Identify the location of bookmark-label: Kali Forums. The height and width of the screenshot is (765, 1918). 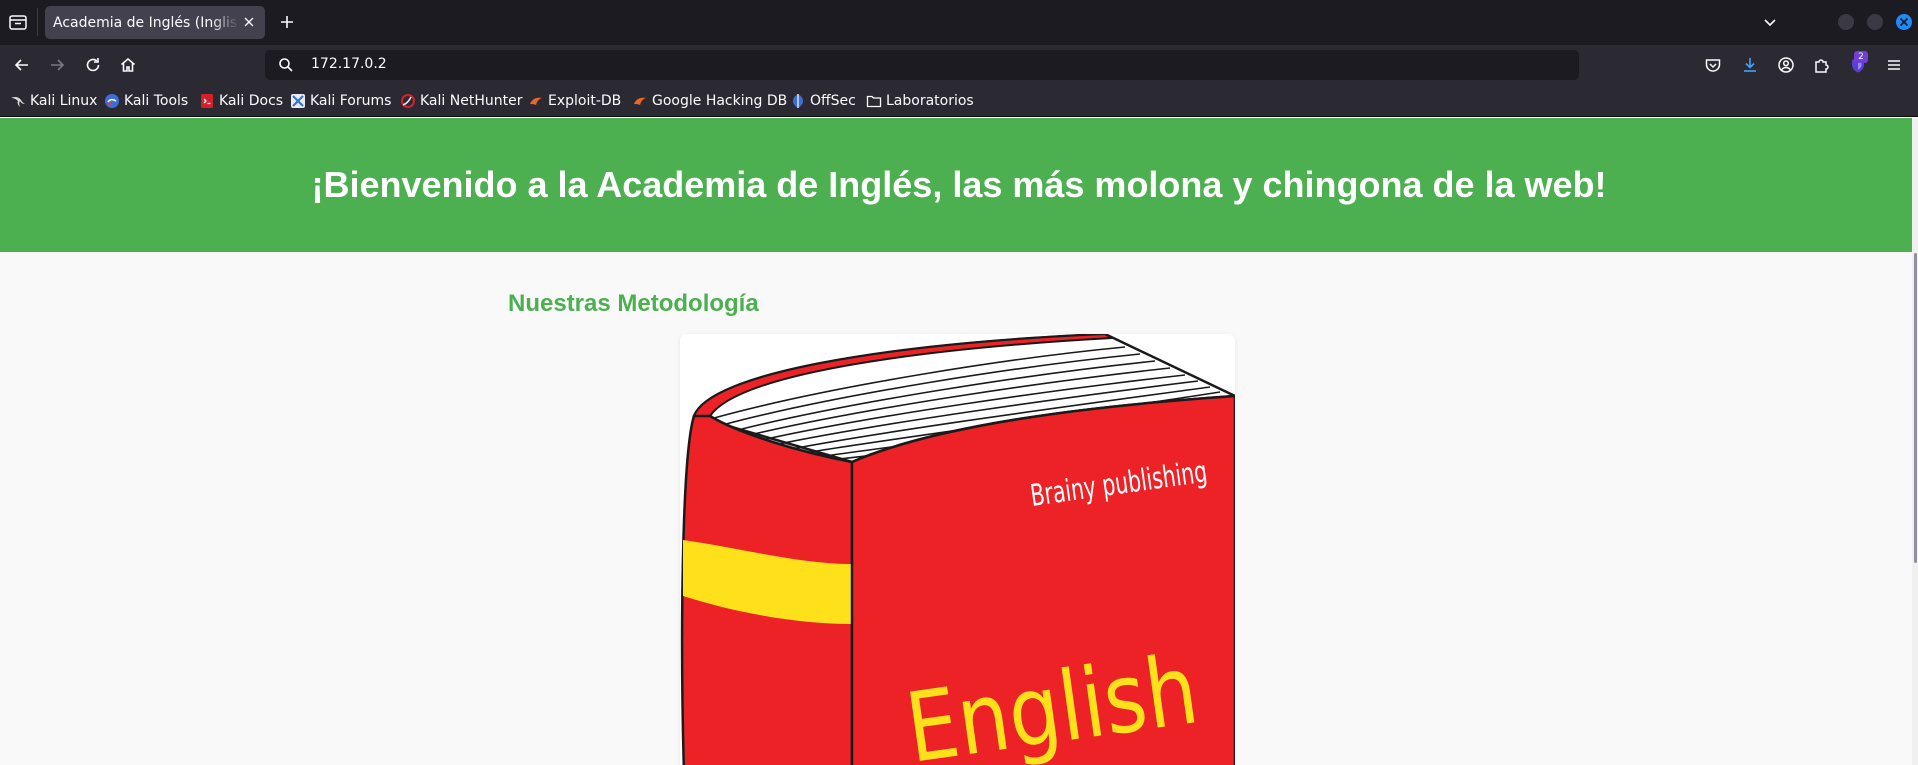
(351, 101).